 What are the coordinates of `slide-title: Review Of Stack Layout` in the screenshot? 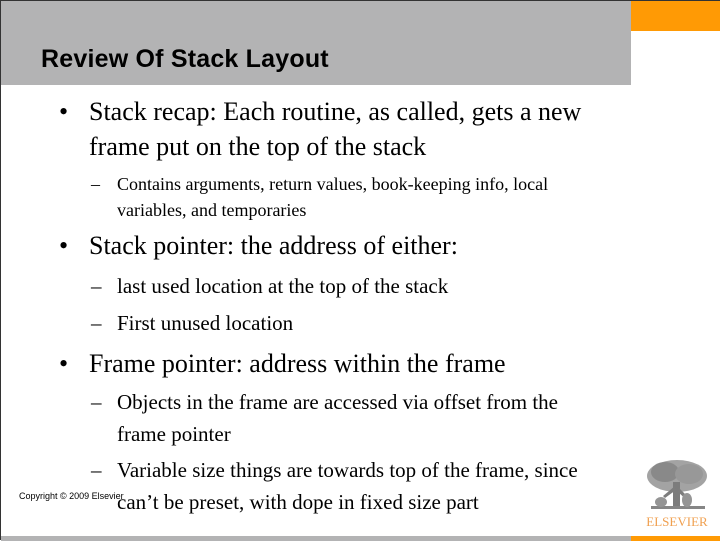 It's located at (185, 59).